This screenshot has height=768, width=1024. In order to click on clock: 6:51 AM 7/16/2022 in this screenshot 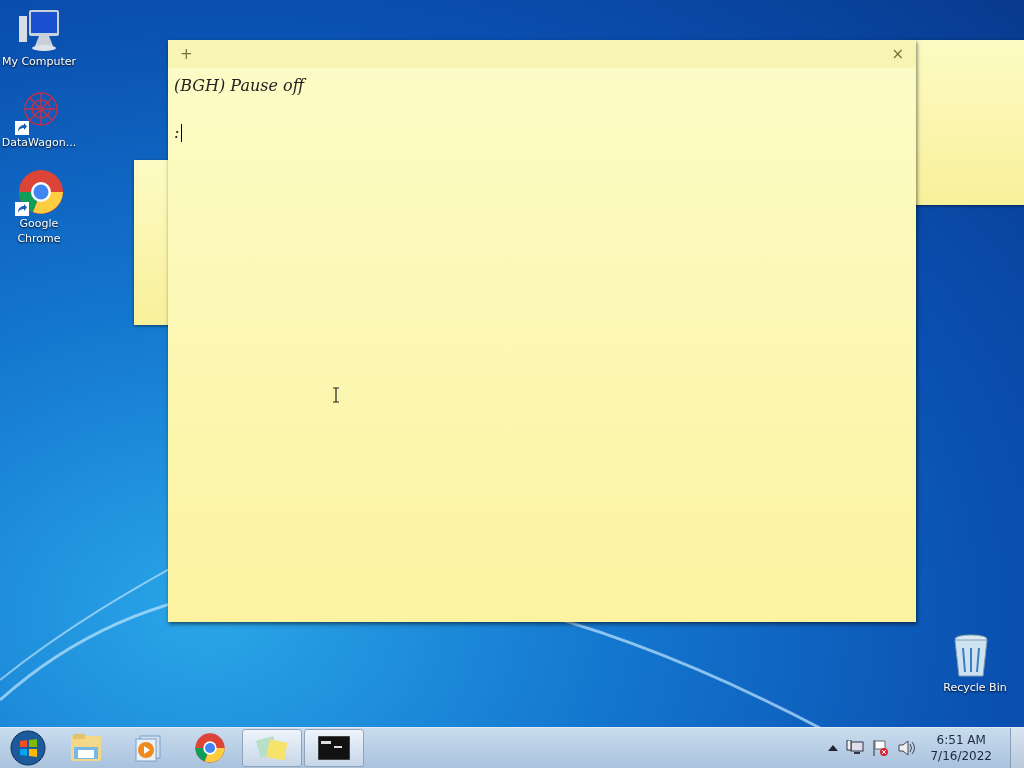, I will do `click(961, 748)`.